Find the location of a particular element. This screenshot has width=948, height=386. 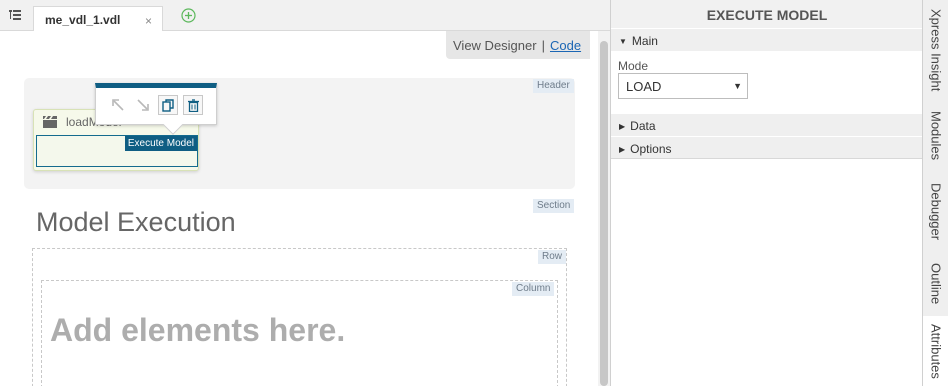

move-down-button is located at coordinates (143, 105).